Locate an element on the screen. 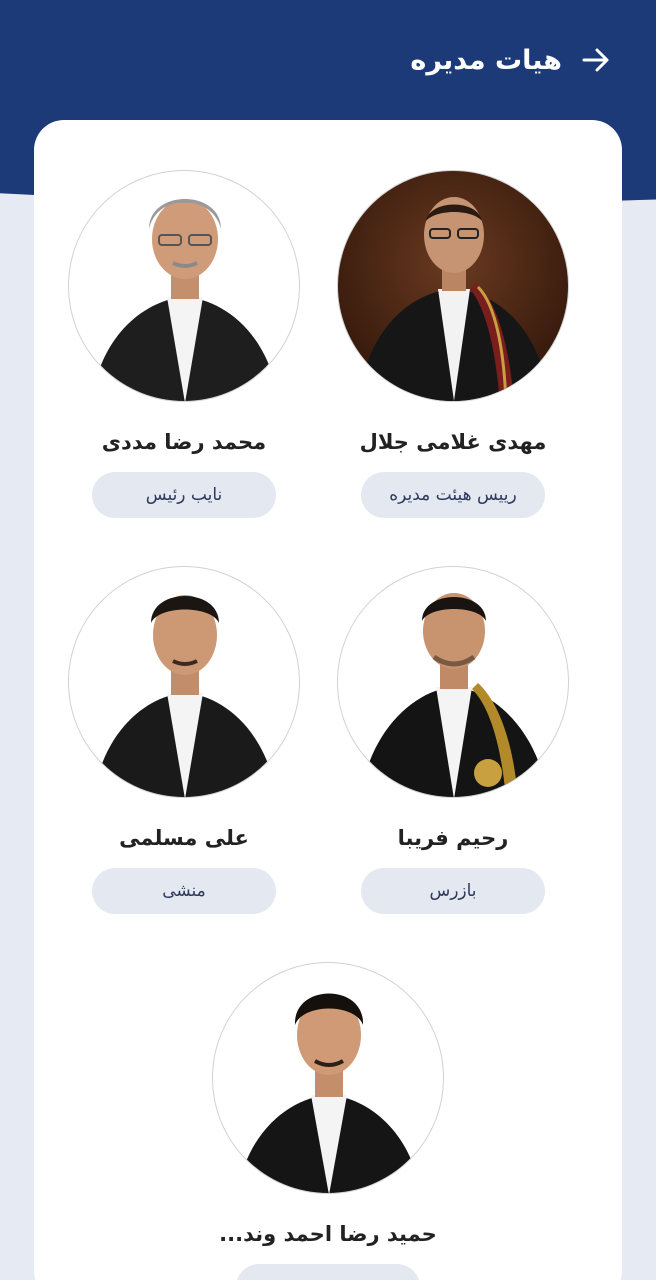 The height and width of the screenshot is (1280, 656). member-role-badge: بازرس is located at coordinates (453, 891).